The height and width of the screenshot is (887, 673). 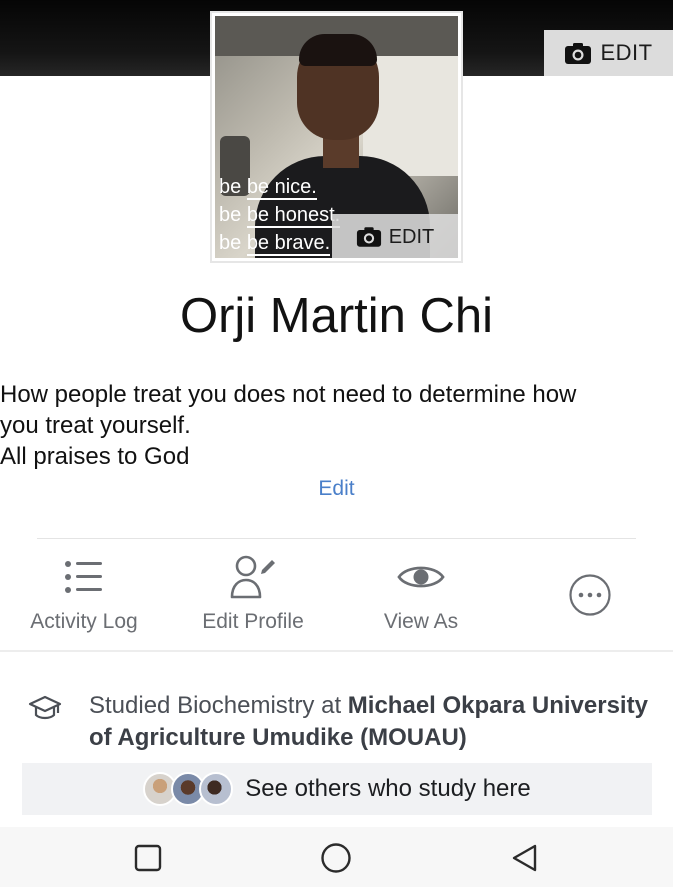 I want to click on recents-square-icon, so click(x=148, y=858).